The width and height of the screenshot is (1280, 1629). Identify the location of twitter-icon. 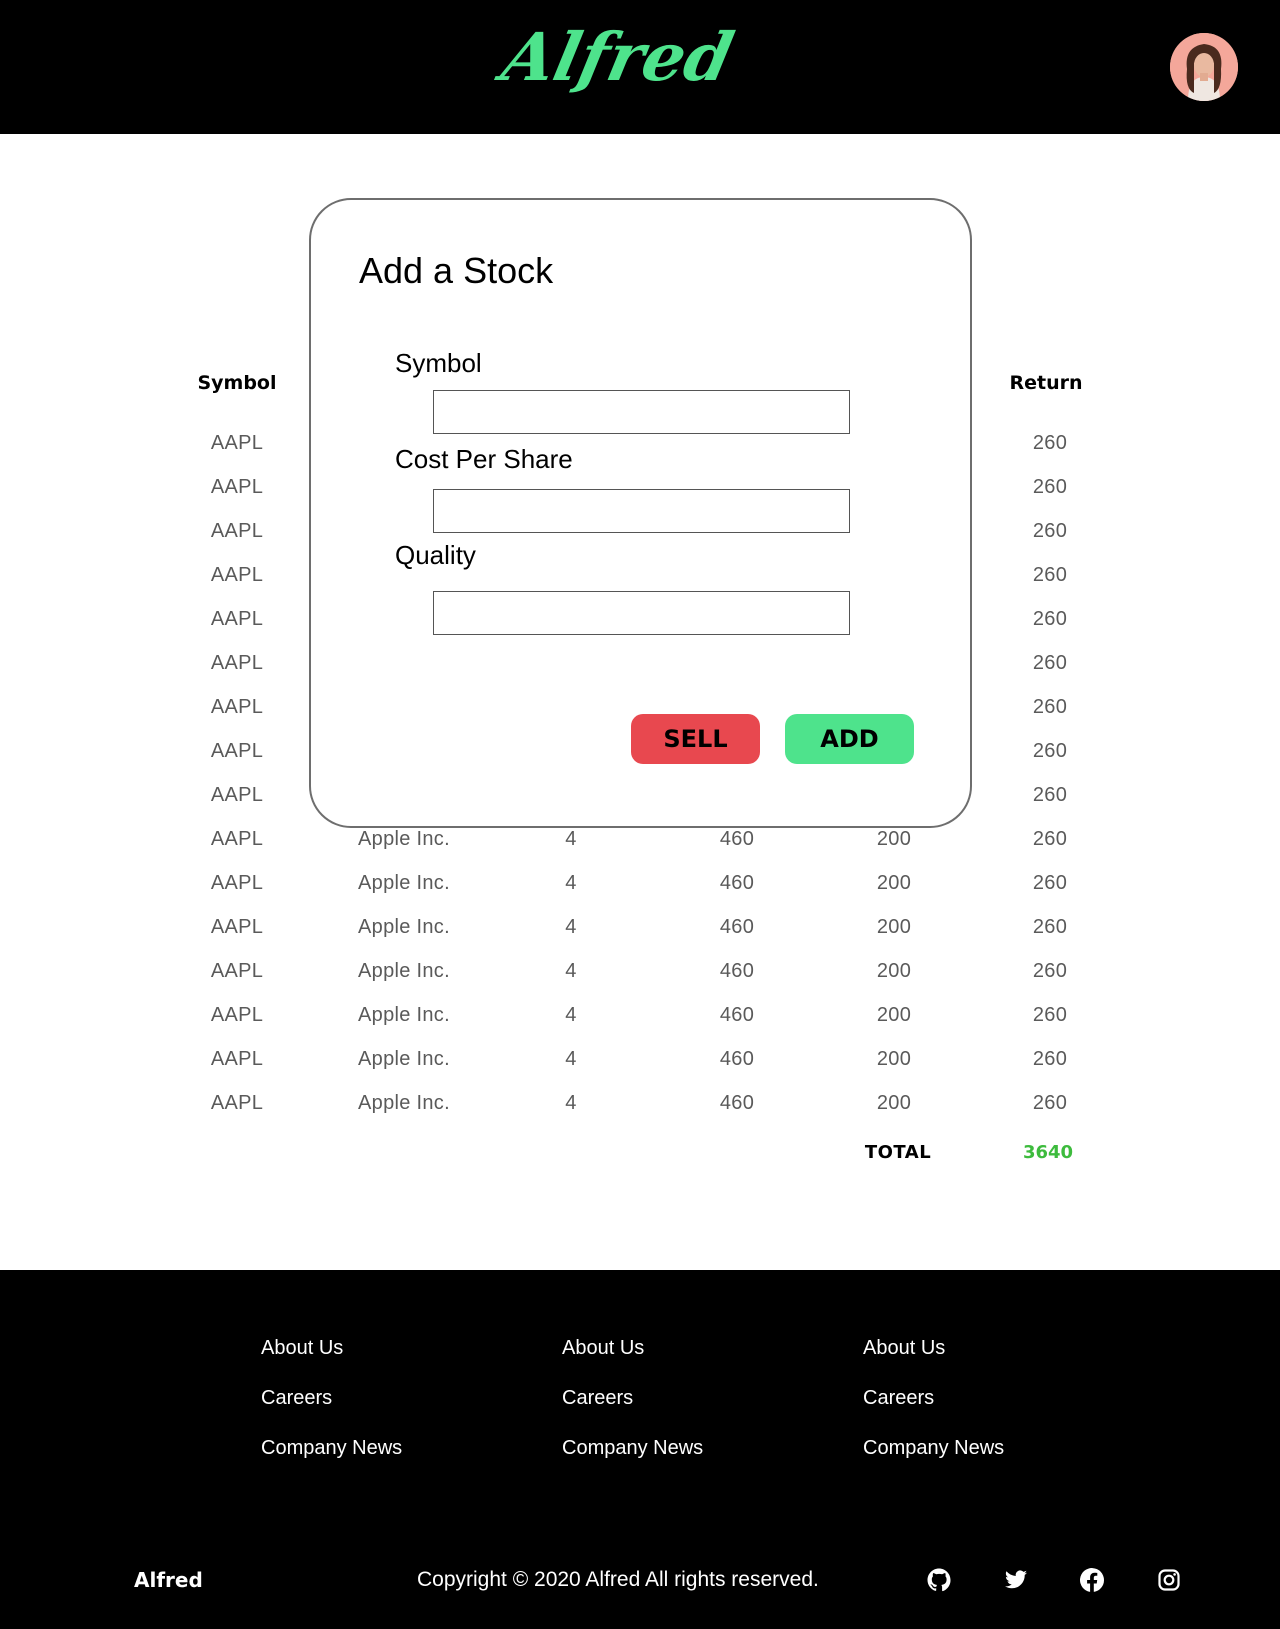
(1016, 1580).